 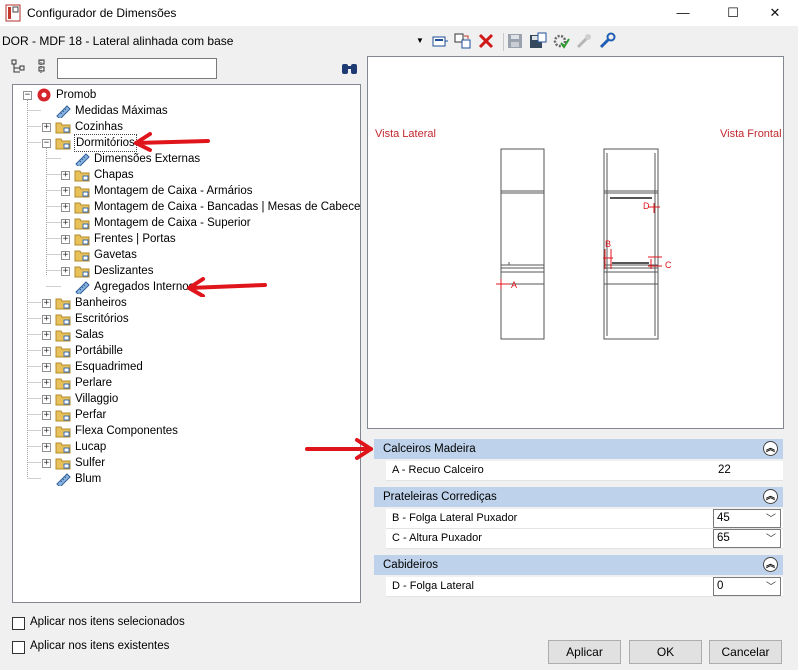 I want to click on chevron-down-icon: ▼, so click(x=420, y=41).